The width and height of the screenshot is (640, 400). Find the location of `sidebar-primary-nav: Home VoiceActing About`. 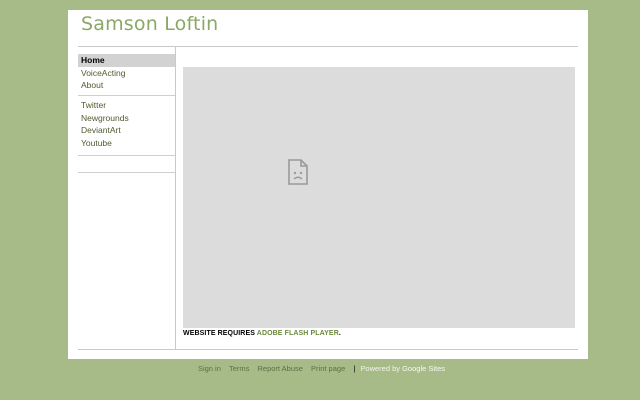

sidebar-primary-nav: Home VoiceActing About is located at coordinates (126, 73).